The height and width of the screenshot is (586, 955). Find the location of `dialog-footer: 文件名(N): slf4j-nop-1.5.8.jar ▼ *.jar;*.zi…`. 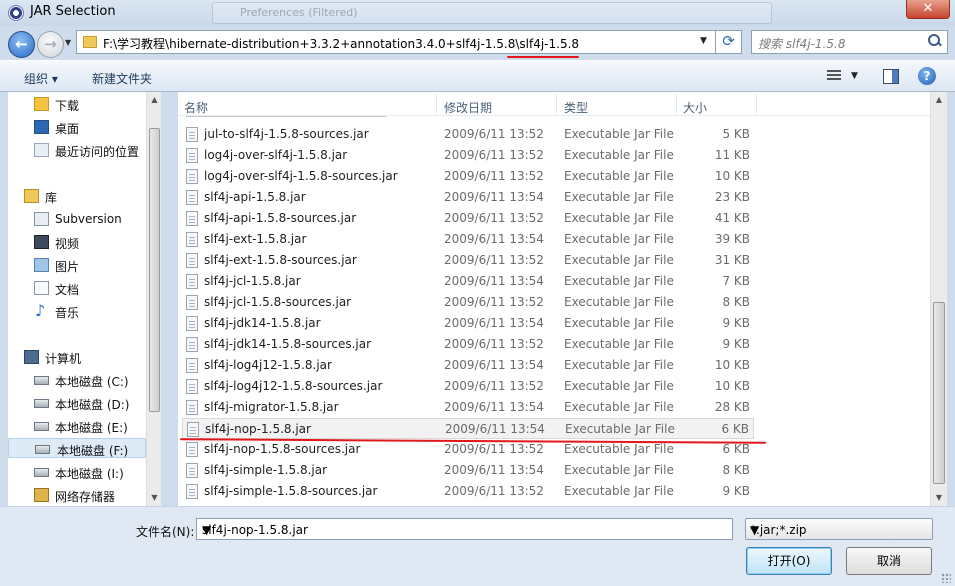

dialog-footer: 文件名(N): slf4j-nop-1.5.8.jar ▼ *.jar;*.zi… is located at coordinates (477, 546).